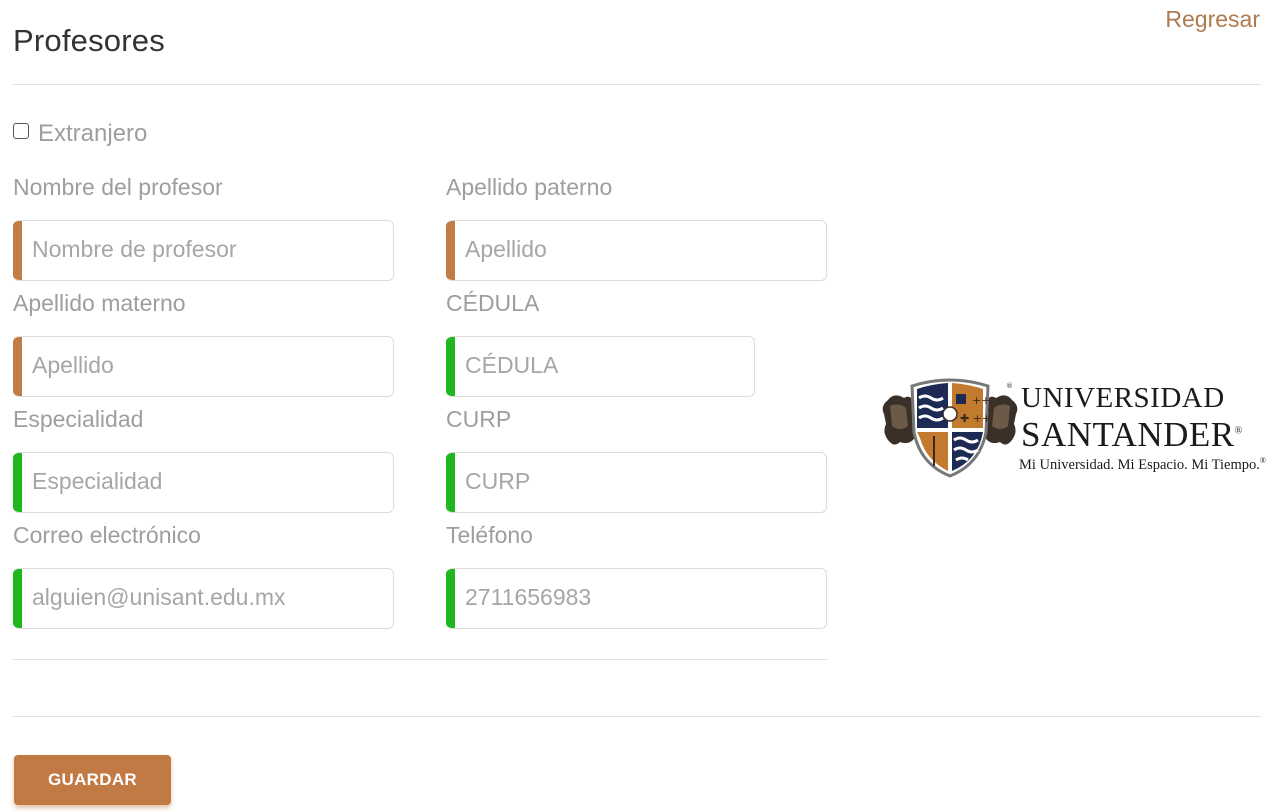 The height and width of the screenshot is (812, 1271). I want to click on foreign-label: Extranjero, so click(93, 133).